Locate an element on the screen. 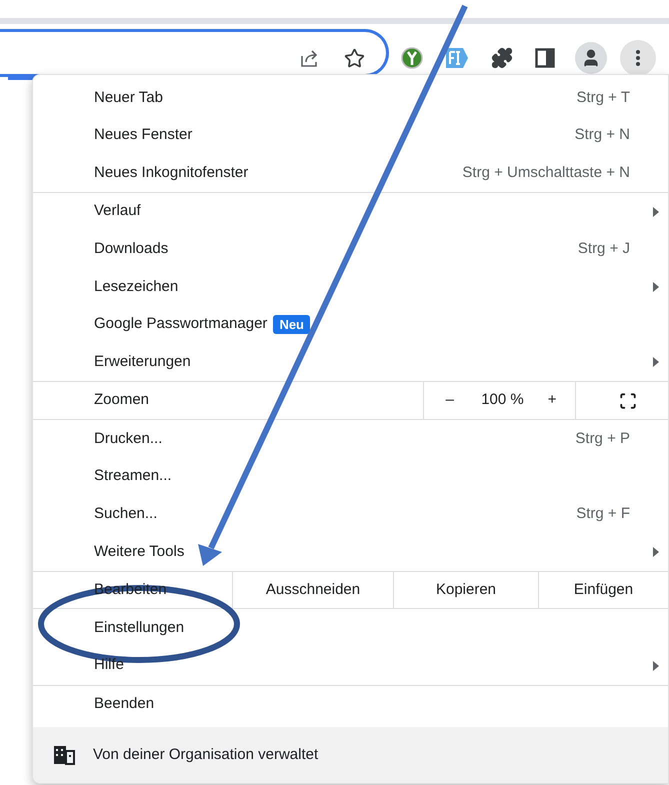 The height and width of the screenshot is (785, 669). shortcut-label: Strg + T is located at coordinates (603, 98).